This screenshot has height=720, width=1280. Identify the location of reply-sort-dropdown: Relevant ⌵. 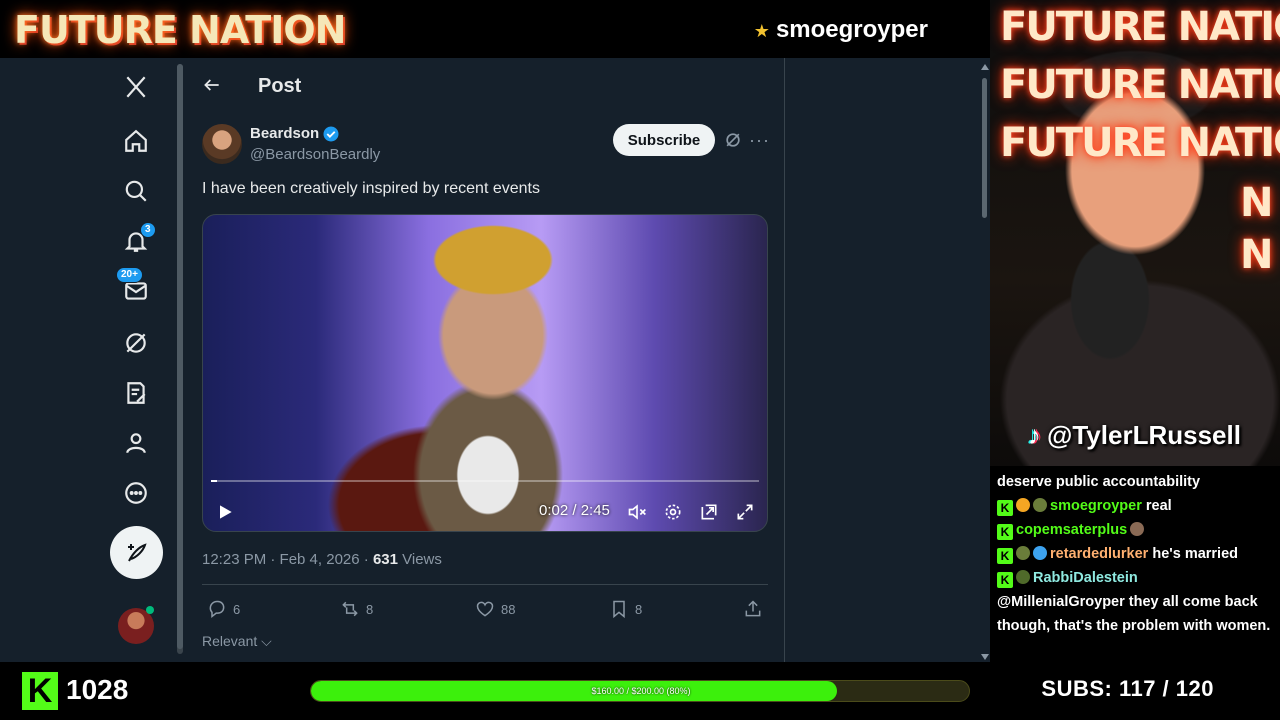
(237, 641).